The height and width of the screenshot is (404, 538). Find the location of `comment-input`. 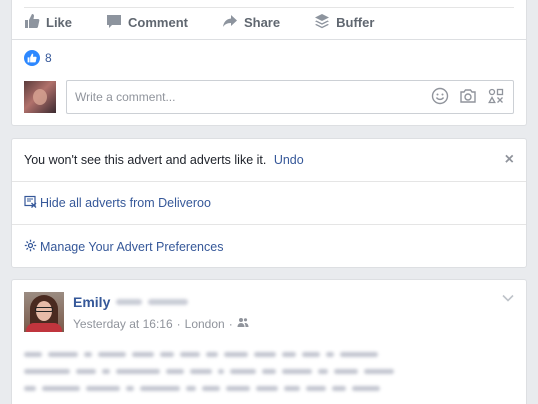

comment-input is located at coordinates (253, 97).